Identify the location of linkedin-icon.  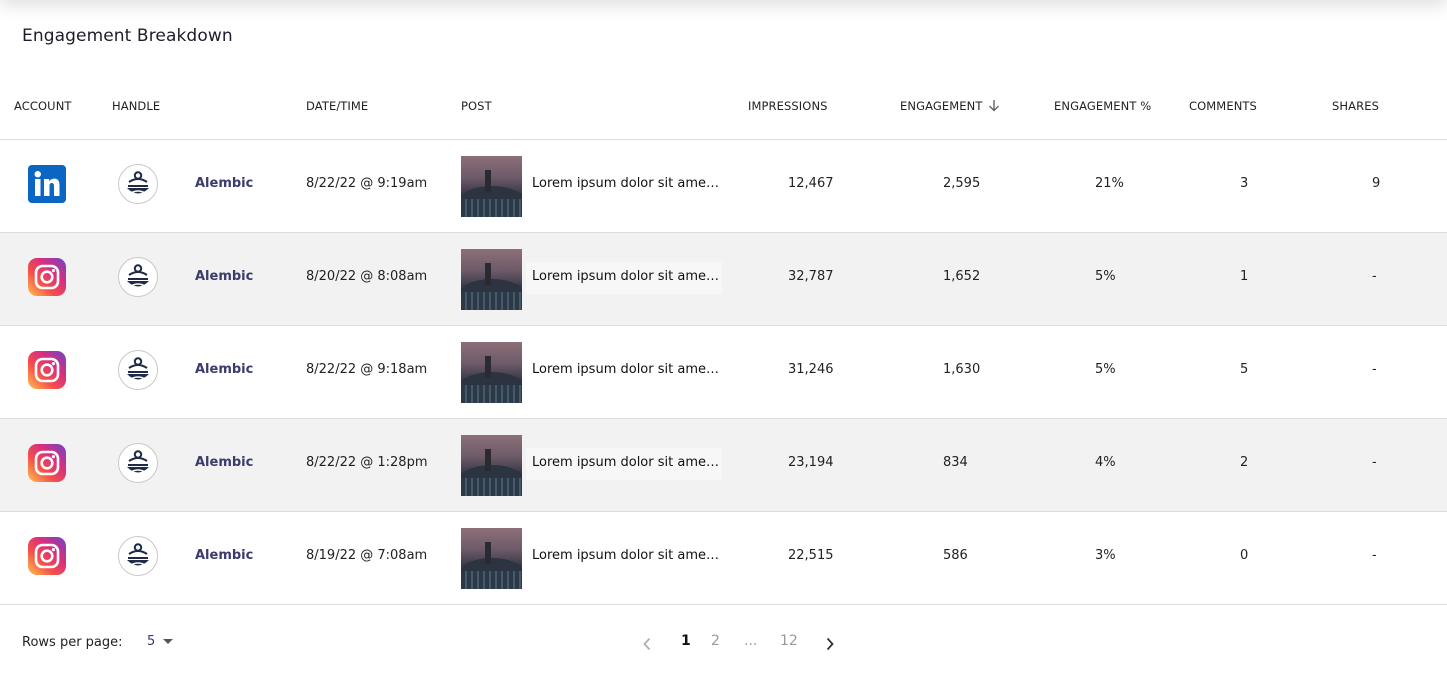
(47, 184).